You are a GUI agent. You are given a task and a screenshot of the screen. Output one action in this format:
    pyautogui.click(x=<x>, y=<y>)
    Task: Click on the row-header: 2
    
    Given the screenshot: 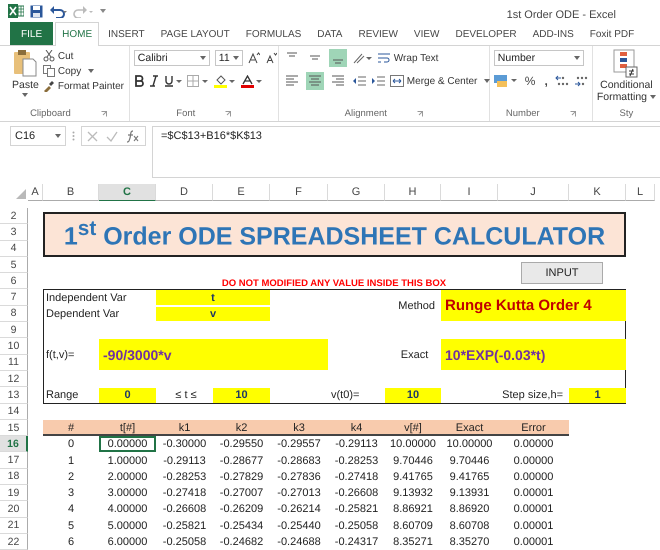 What is the action you would take?
    pyautogui.click(x=14, y=216)
    